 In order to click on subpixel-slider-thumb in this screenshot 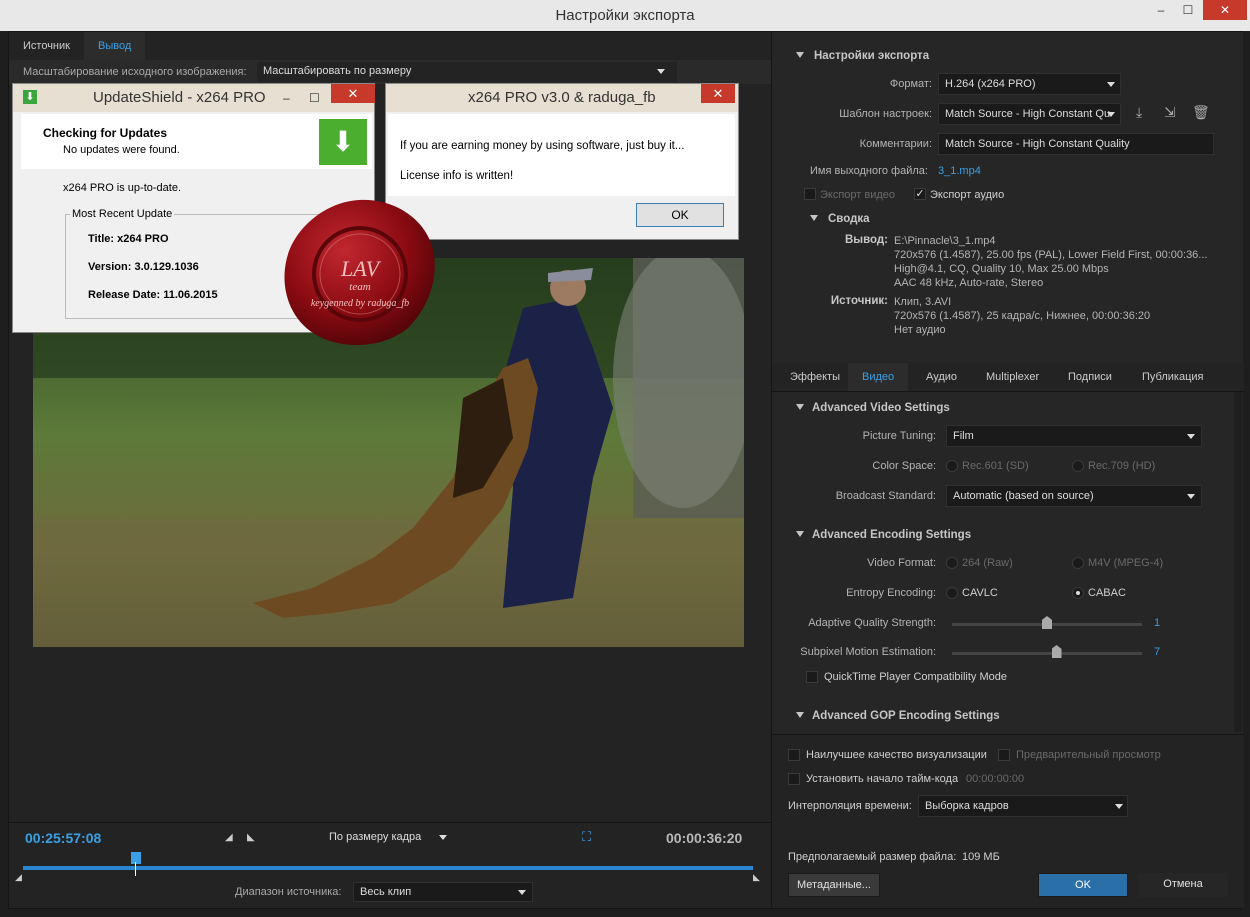, I will do `click(1056, 651)`.